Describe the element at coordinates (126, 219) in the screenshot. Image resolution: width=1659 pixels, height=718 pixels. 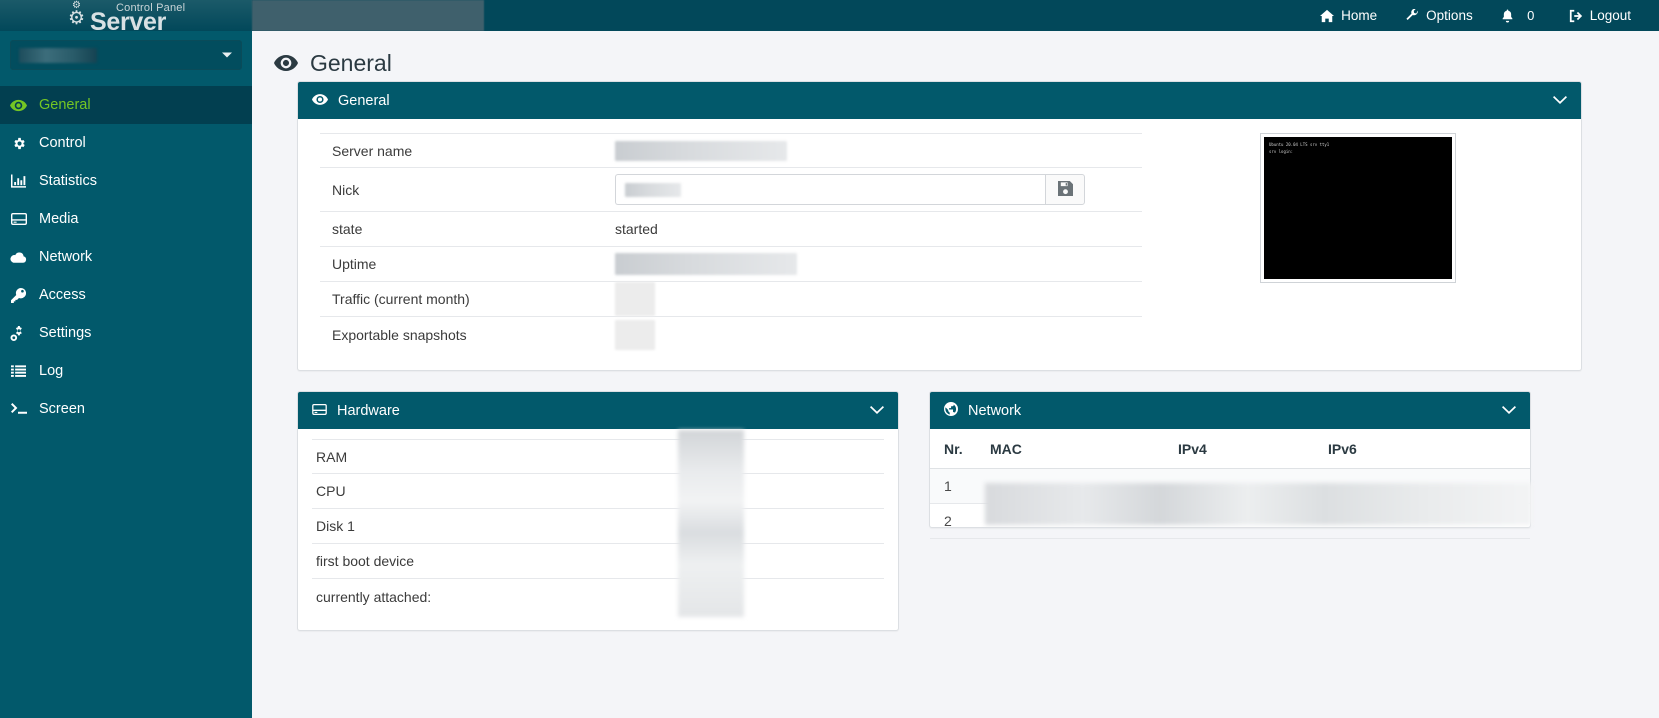
I see `sidebar-item-media: Media` at that location.